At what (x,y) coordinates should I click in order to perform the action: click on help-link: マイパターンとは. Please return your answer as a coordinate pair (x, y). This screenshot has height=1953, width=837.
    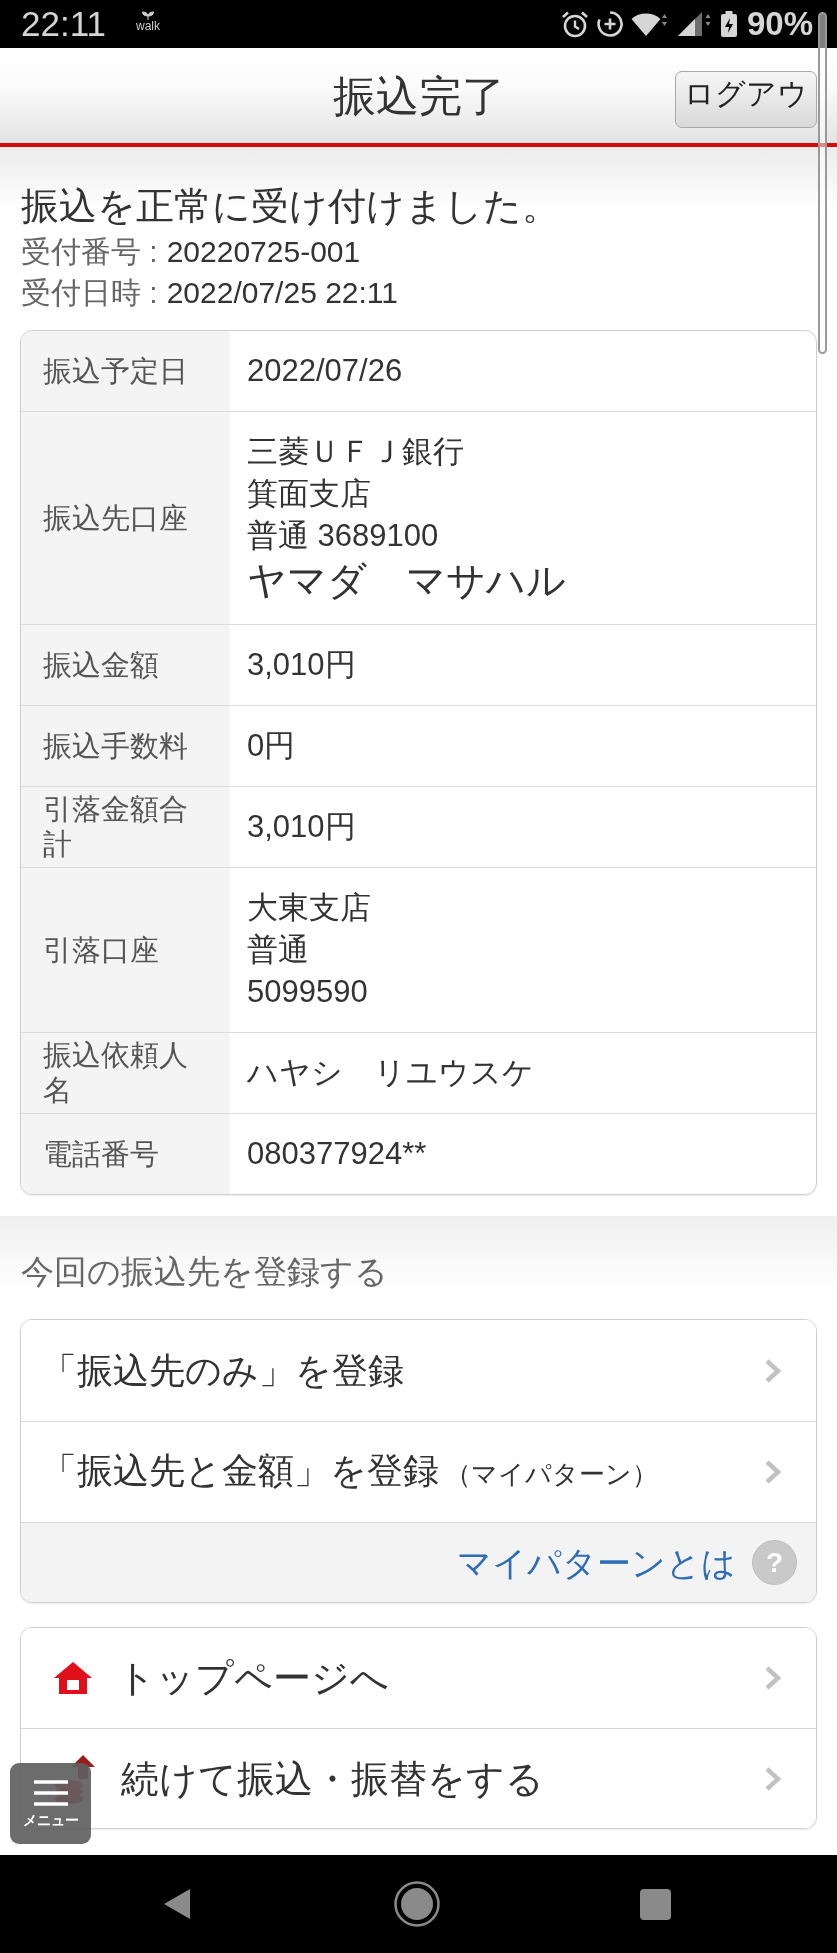
    Looking at the image, I should click on (596, 1562).